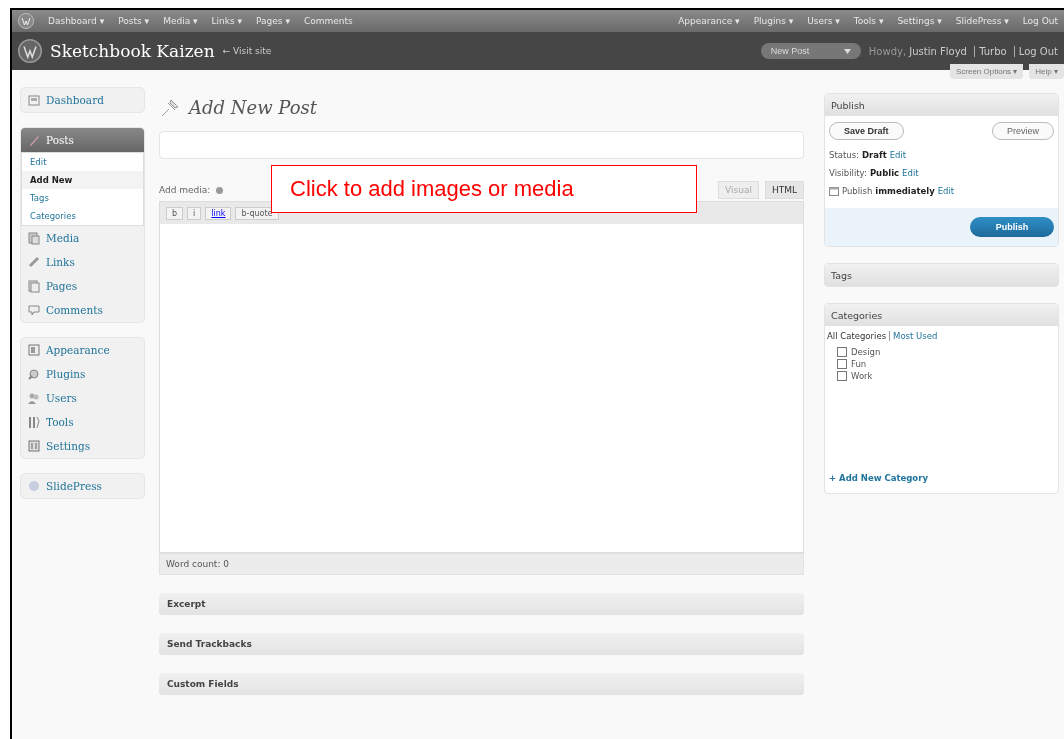  Describe the element at coordinates (857, 191) in the screenshot. I see `status-label: Publish` at that location.